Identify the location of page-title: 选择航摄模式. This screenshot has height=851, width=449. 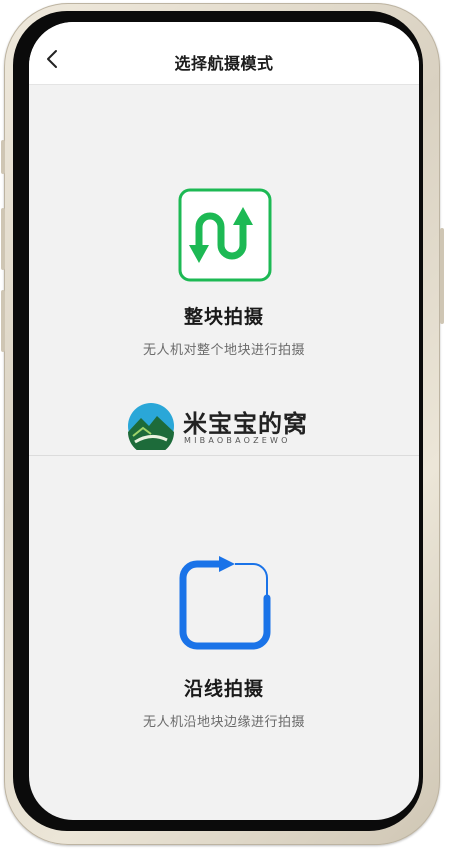
(224, 63).